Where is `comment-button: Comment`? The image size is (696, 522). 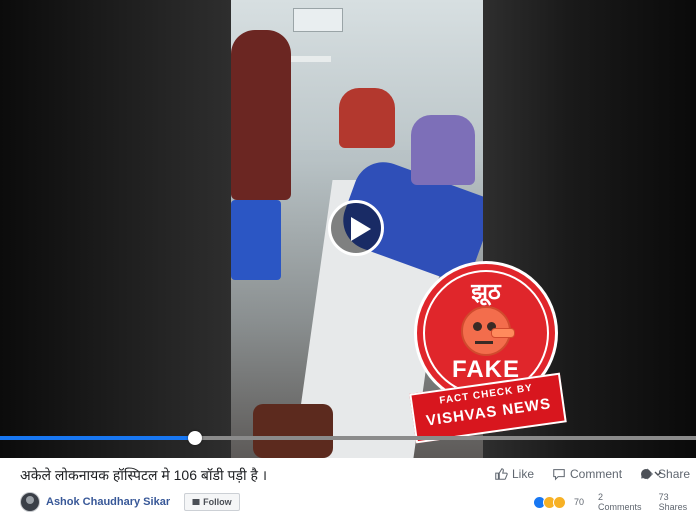
comment-button: Comment is located at coordinates (587, 474).